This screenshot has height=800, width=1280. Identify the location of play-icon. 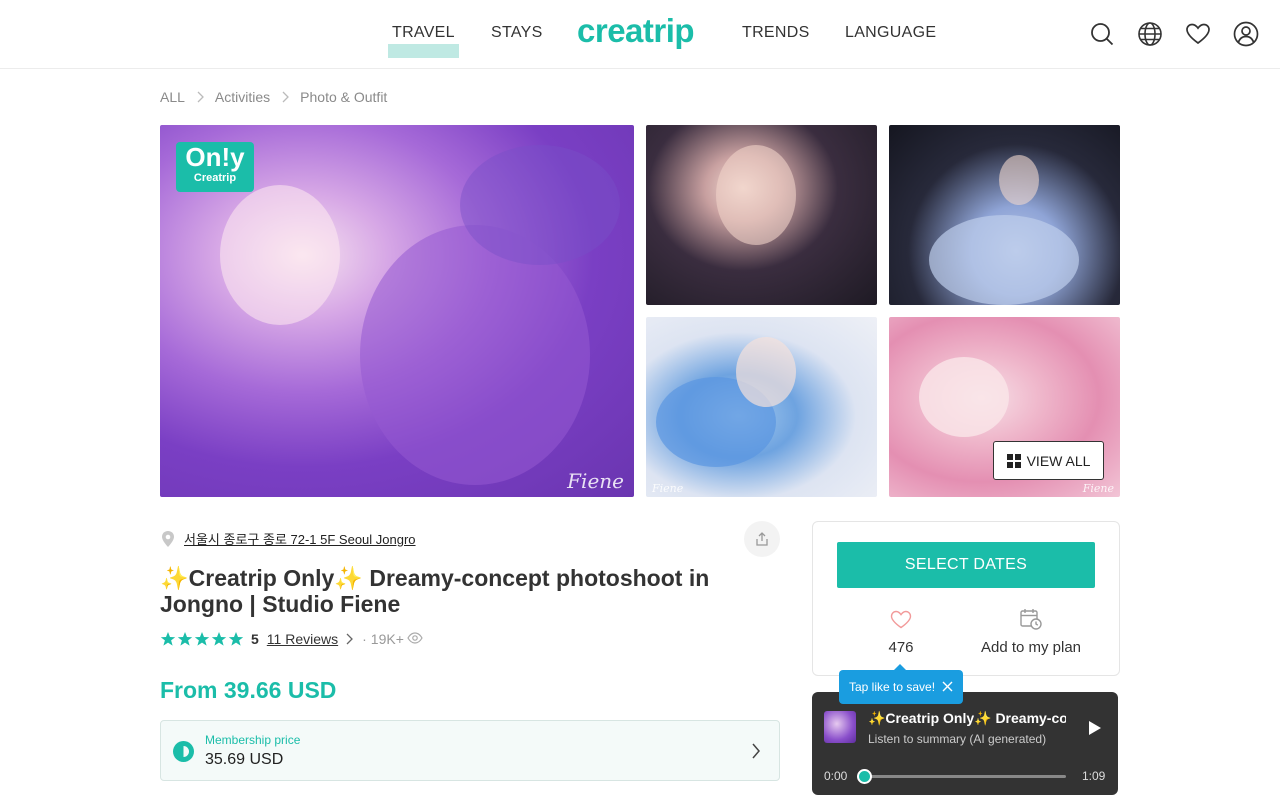
(1095, 728).